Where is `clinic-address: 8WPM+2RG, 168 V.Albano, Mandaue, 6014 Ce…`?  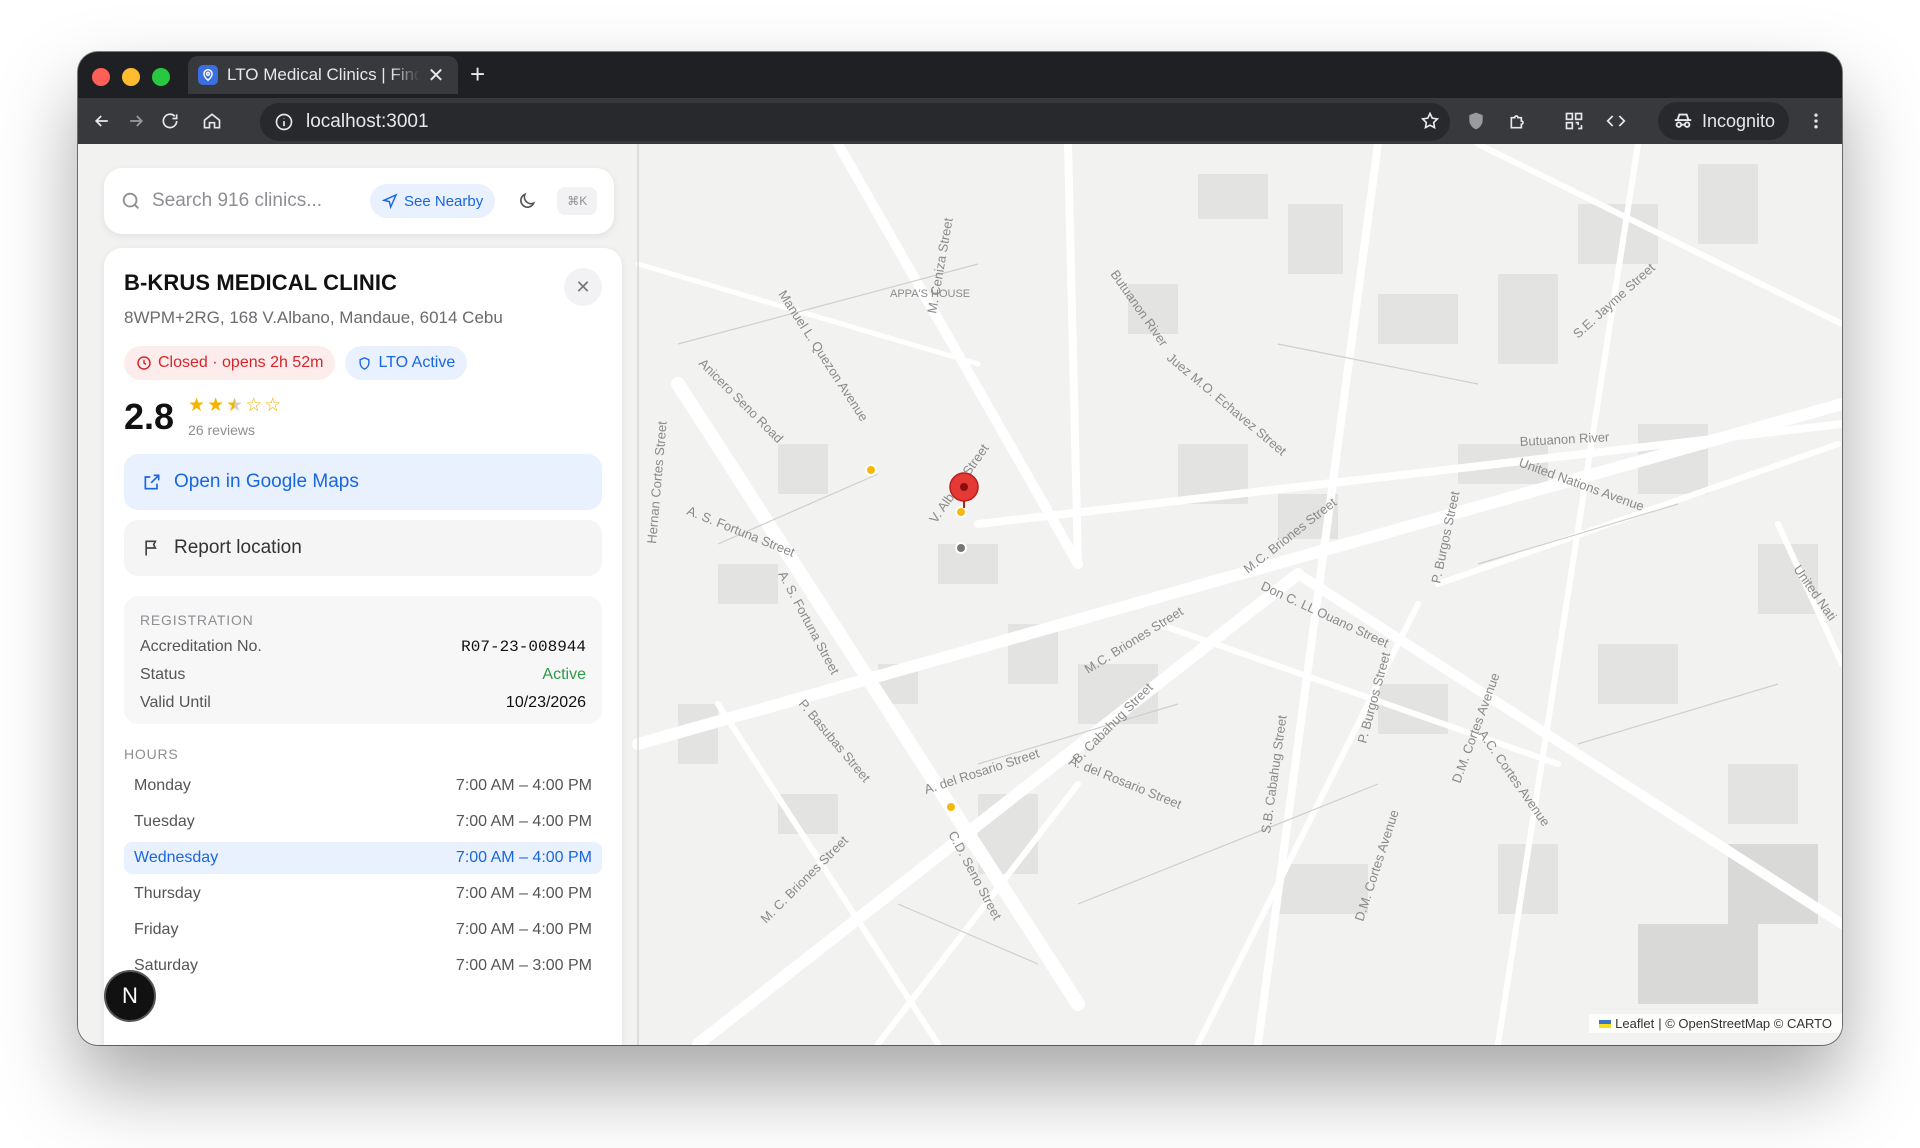
clinic-address: 8WPM+2RG, 168 V.Albano, Mandaue, 6014 Ce… is located at coordinates (313, 317).